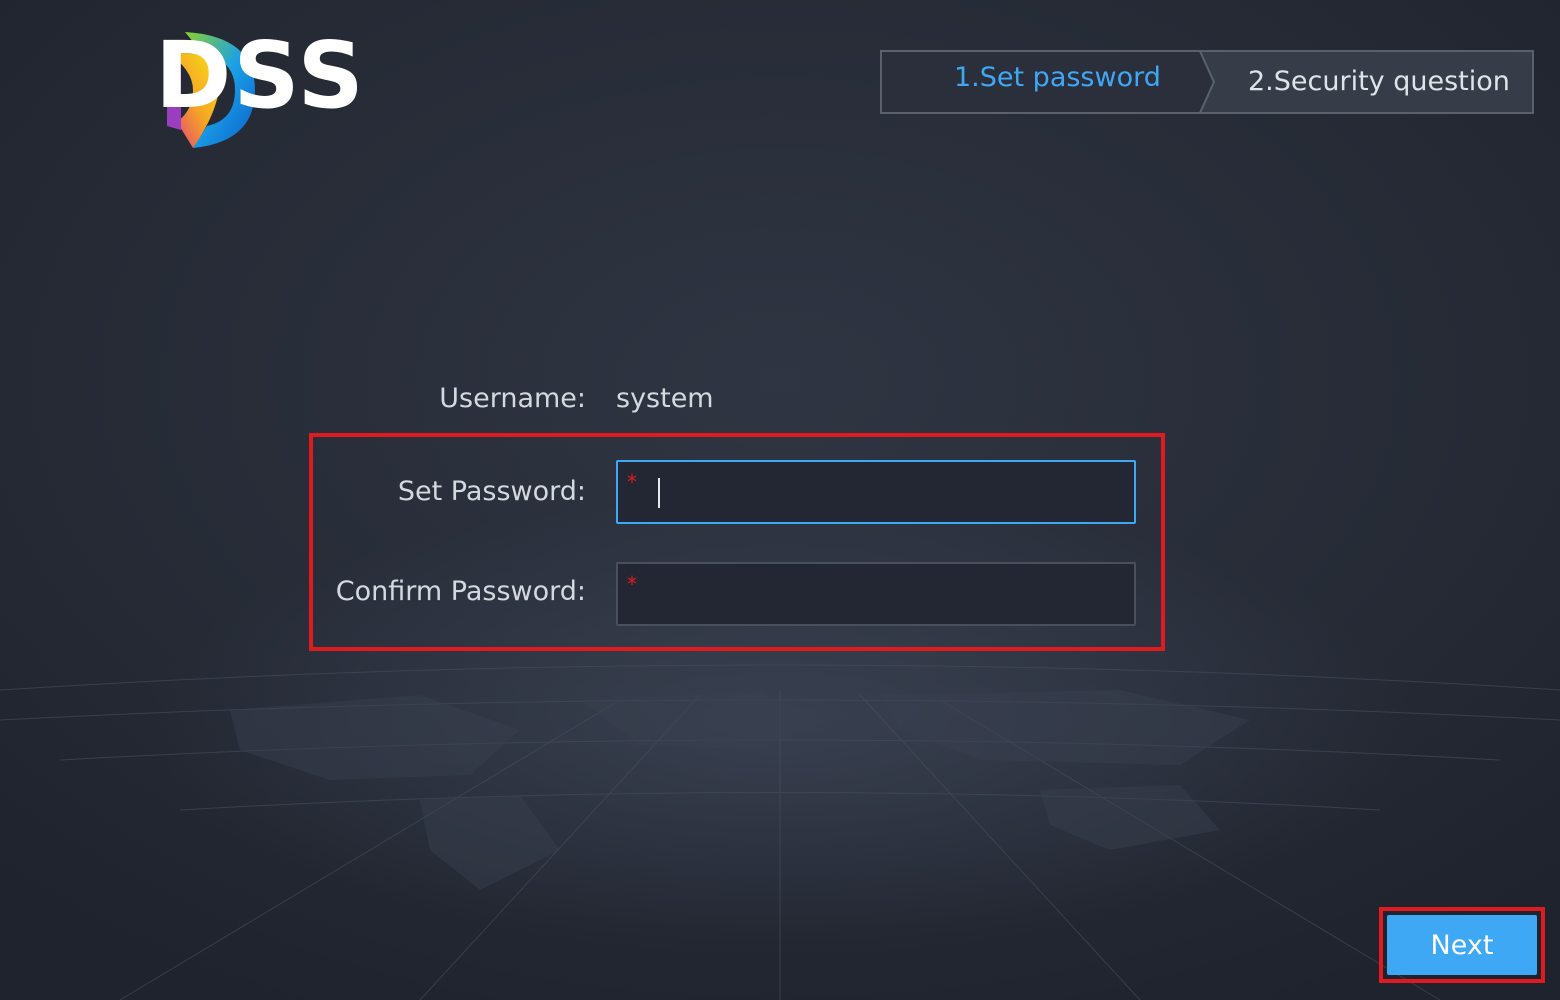 This screenshot has height=1000, width=1560. I want to click on confirm-password-label: Confirm Password:, so click(460, 591).